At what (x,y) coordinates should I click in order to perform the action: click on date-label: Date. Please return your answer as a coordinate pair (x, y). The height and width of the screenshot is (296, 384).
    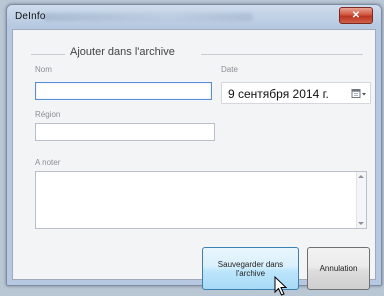
    Looking at the image, I should click on (229, 69).